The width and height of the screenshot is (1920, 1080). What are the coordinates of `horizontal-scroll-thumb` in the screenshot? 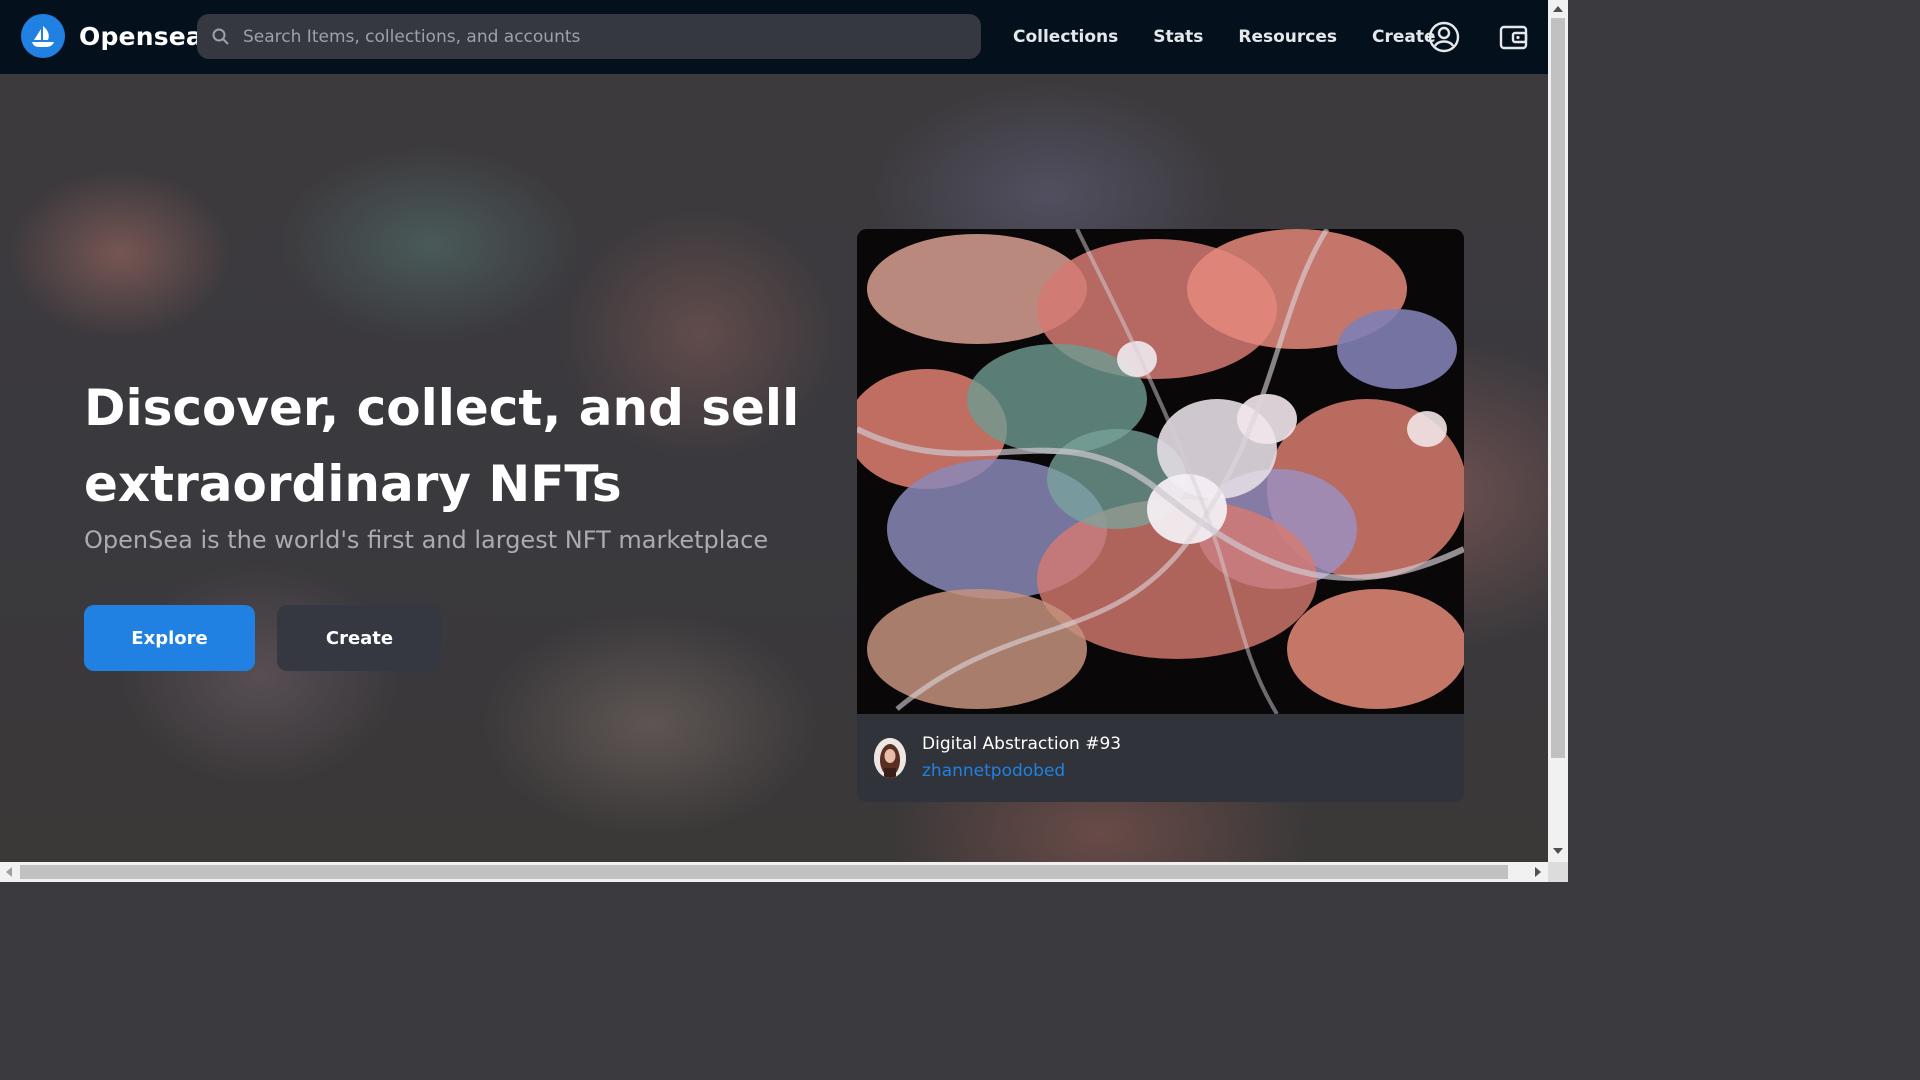 It's located at (764, 872).